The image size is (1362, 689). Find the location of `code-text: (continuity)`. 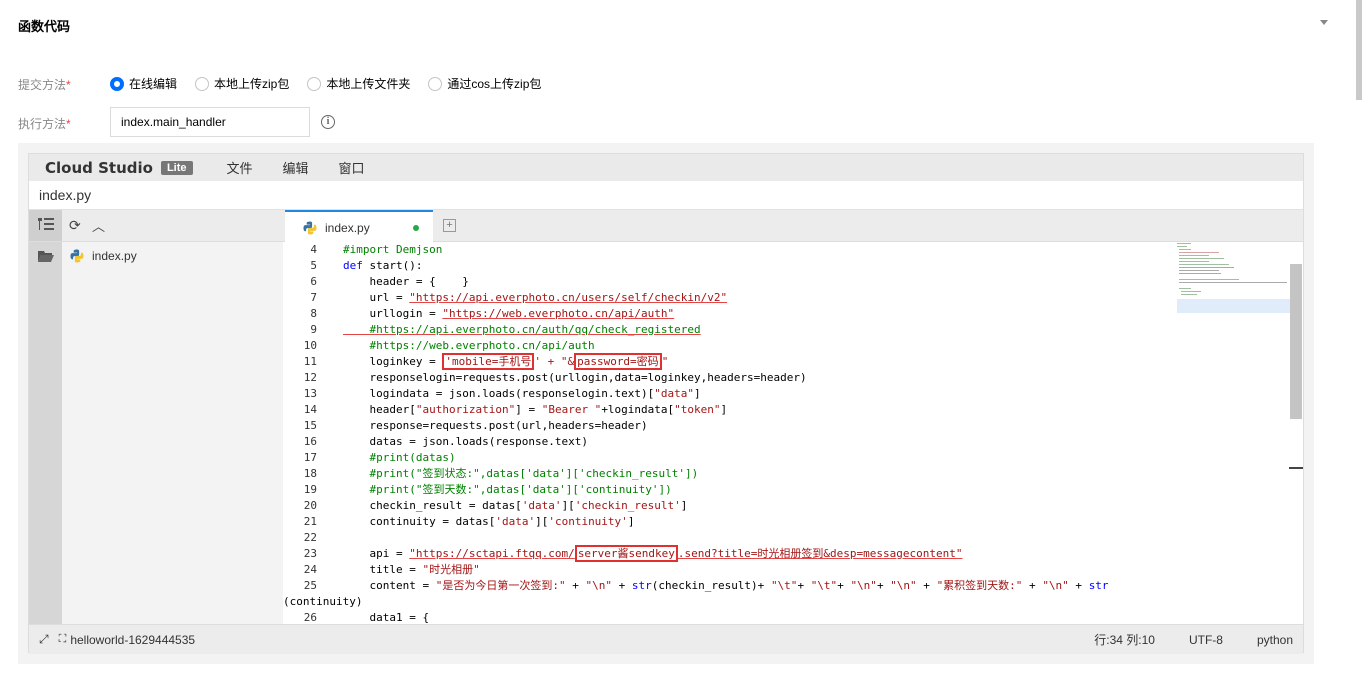

code-text: (continuity) is located at coordinates (323, 601).